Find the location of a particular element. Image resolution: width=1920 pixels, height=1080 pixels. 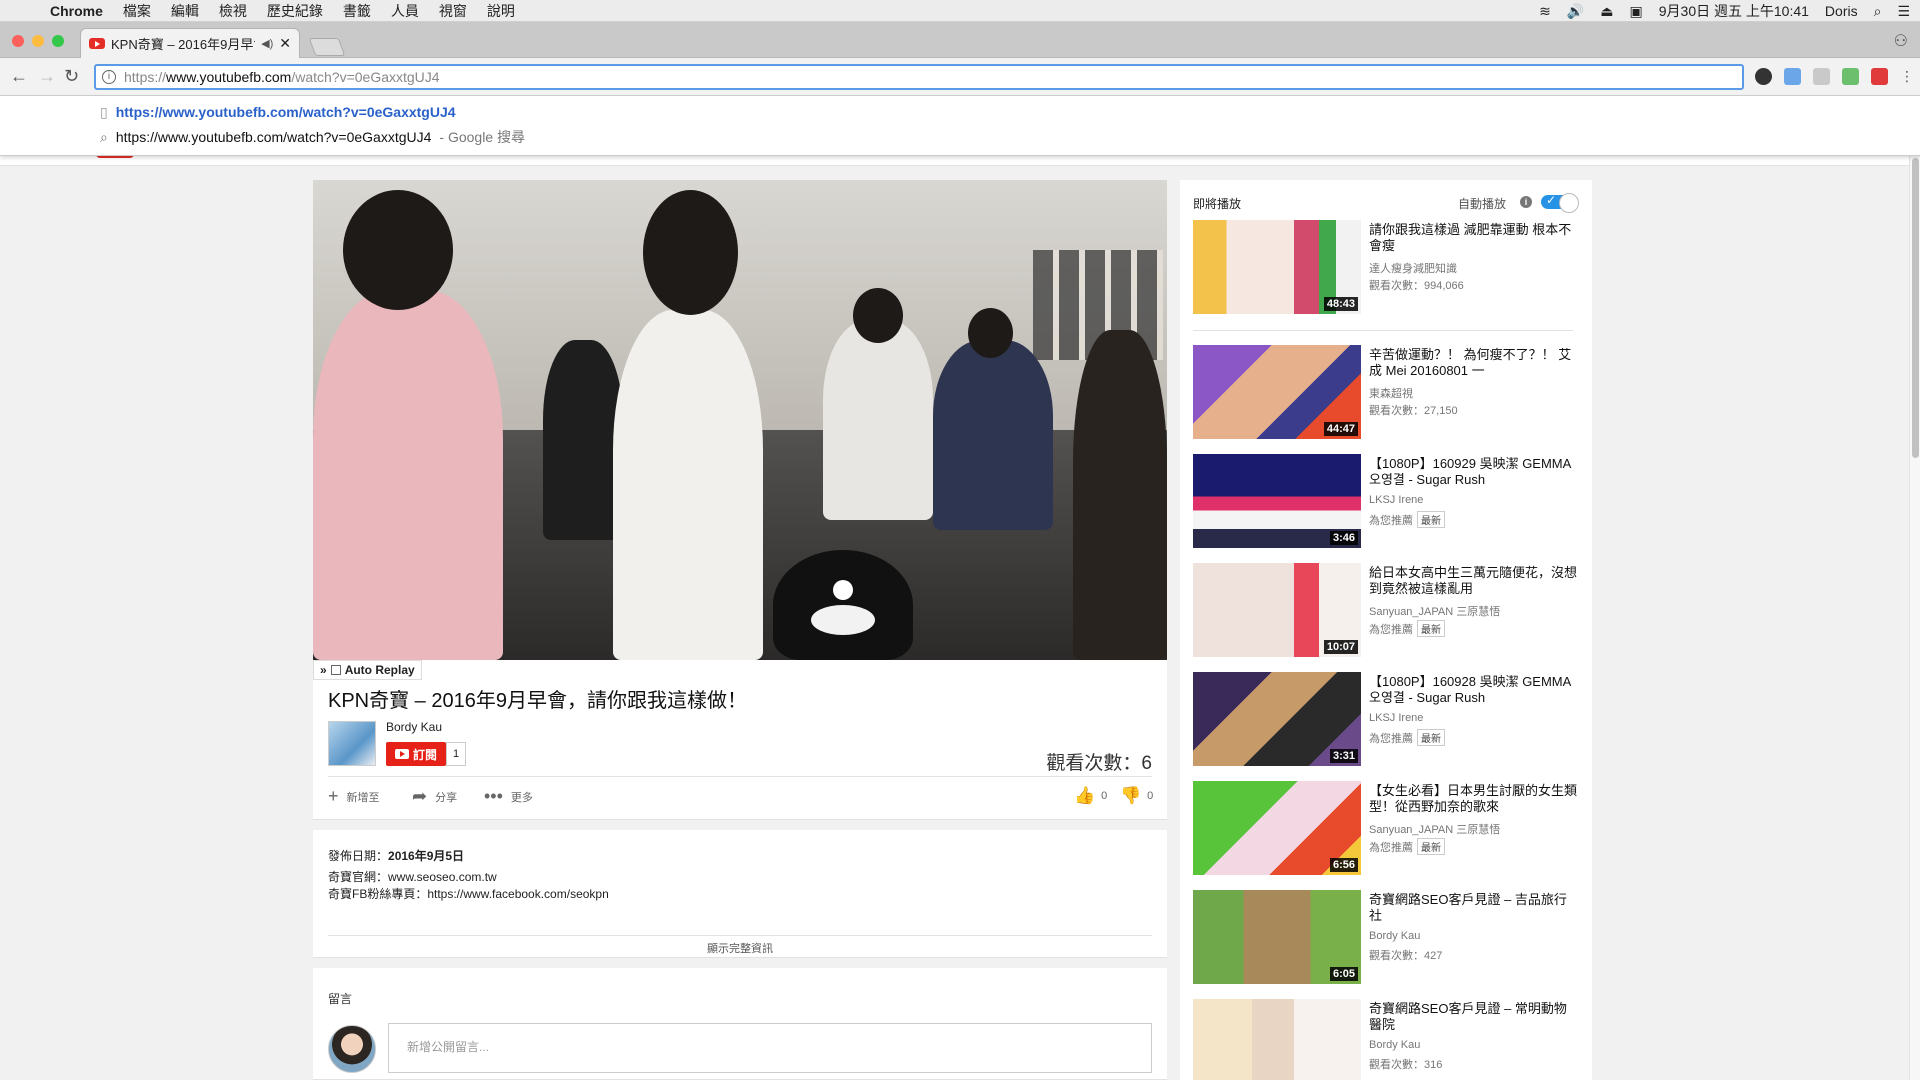

video-thumbnail: 6:56 is located at coordinates (1277, 828).